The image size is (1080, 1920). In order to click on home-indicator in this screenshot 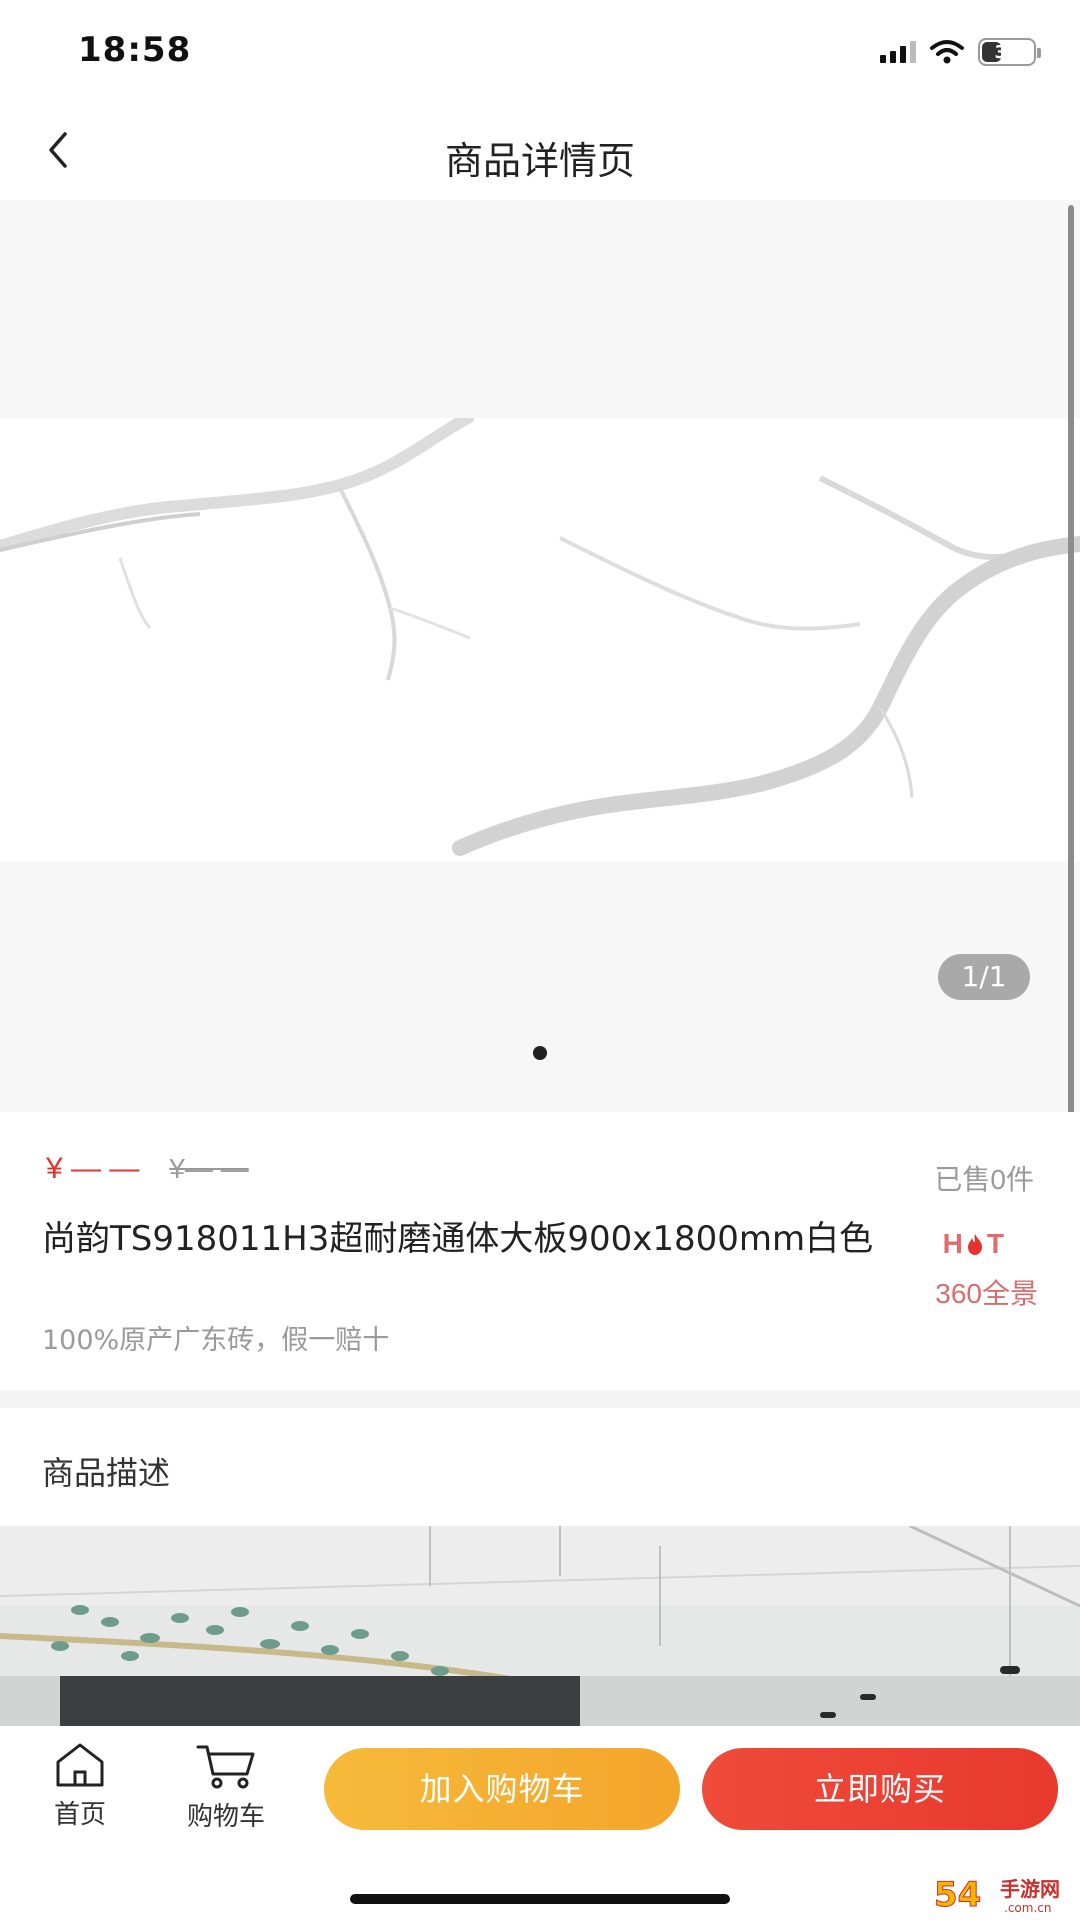, I will do `click(540, 1899)`.